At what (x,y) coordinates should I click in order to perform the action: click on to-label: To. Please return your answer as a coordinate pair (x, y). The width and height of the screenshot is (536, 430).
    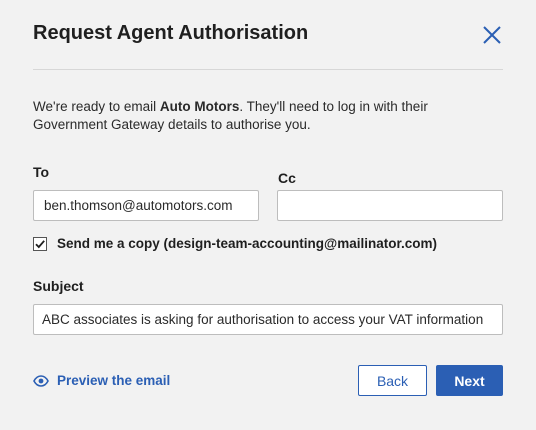
    Looking at the image, I should click on (41, 172).